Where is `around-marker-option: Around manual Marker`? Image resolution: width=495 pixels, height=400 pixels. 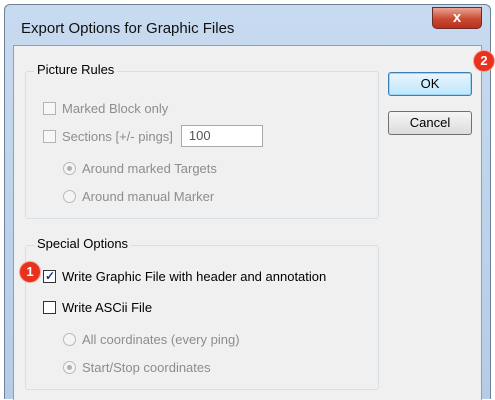 around-marker-option: Around manual Marker is located at coordinates (138, 196).